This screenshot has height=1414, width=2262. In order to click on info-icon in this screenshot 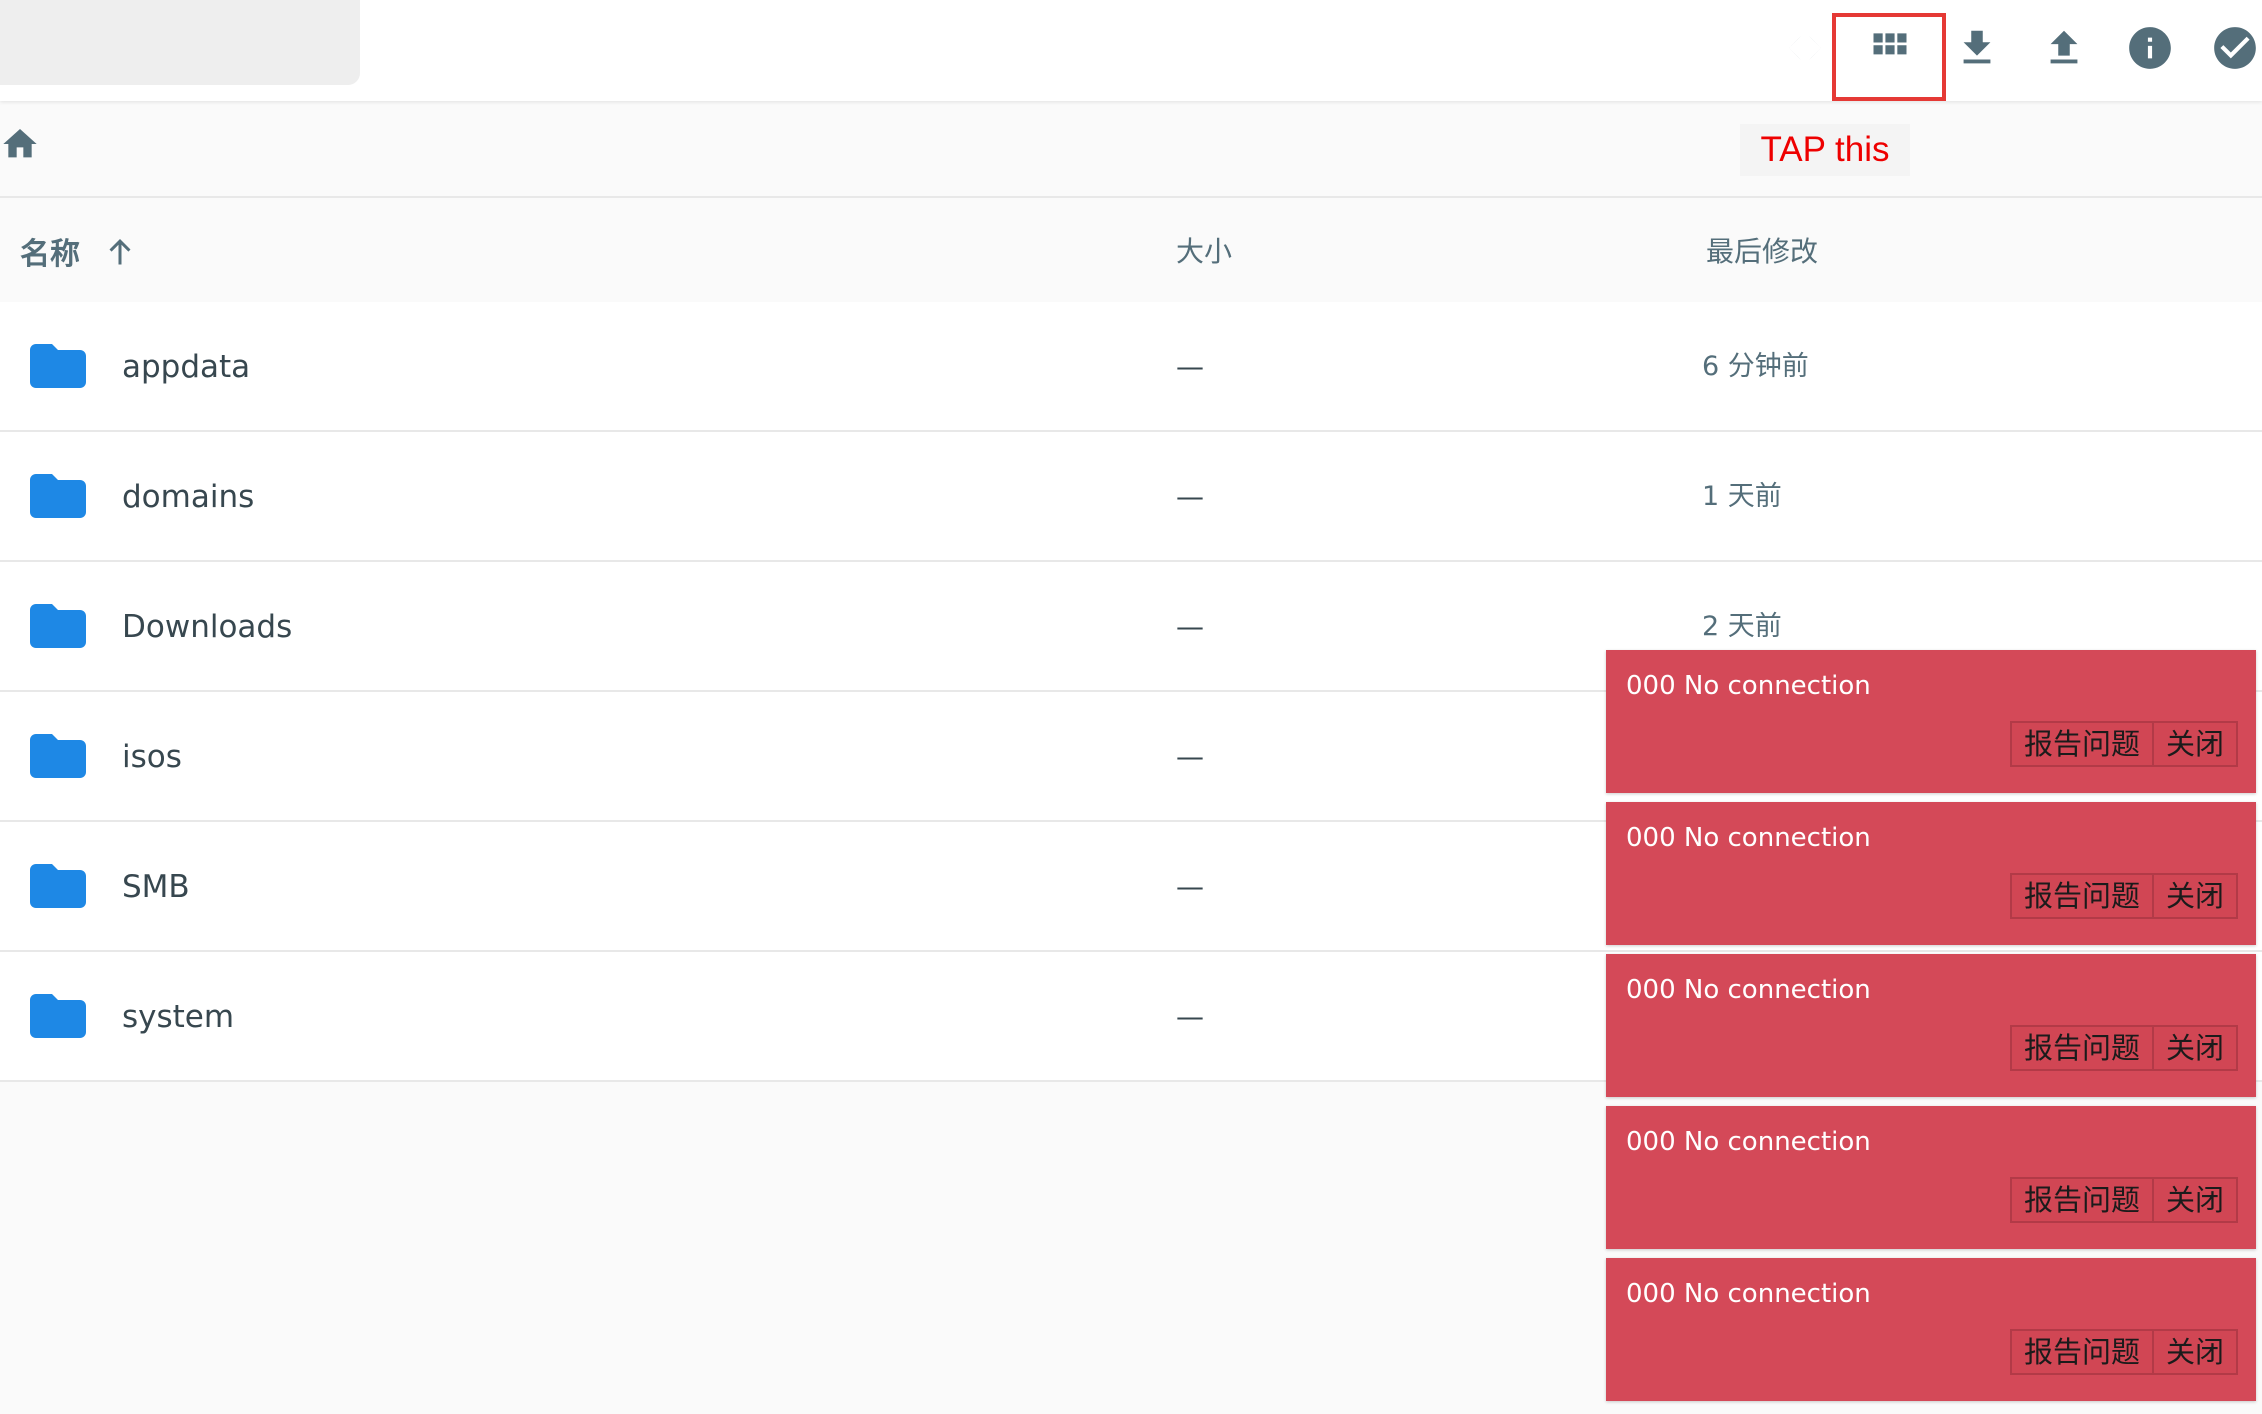, I will do `click(2150, 48)`.